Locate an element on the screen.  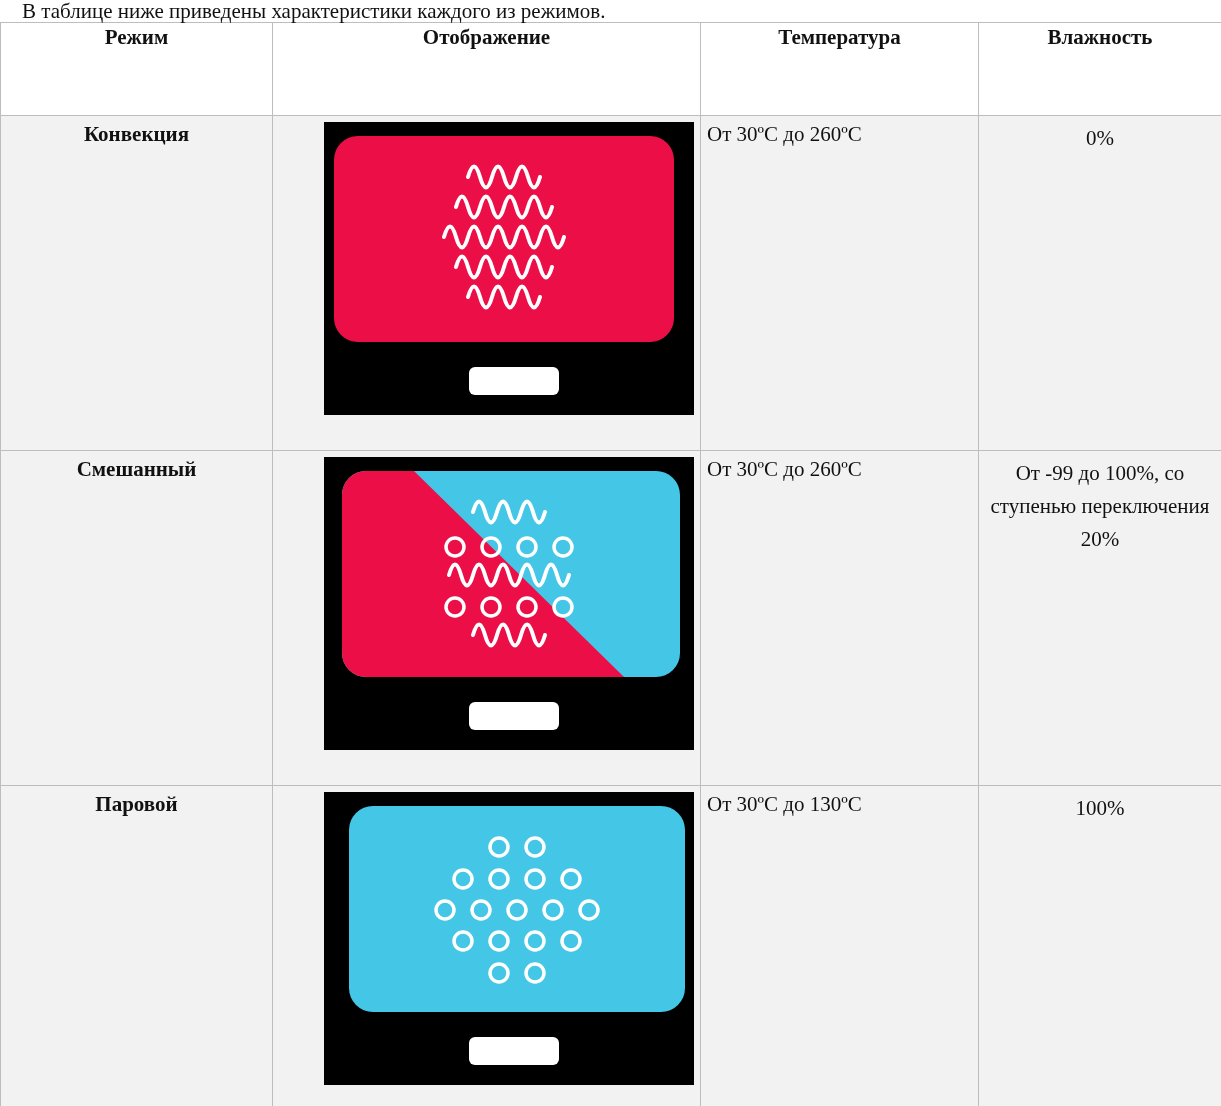
intro-text: В таблице ниже приведены характеристики каждого из режимов. is located at coordinates (314, 11).